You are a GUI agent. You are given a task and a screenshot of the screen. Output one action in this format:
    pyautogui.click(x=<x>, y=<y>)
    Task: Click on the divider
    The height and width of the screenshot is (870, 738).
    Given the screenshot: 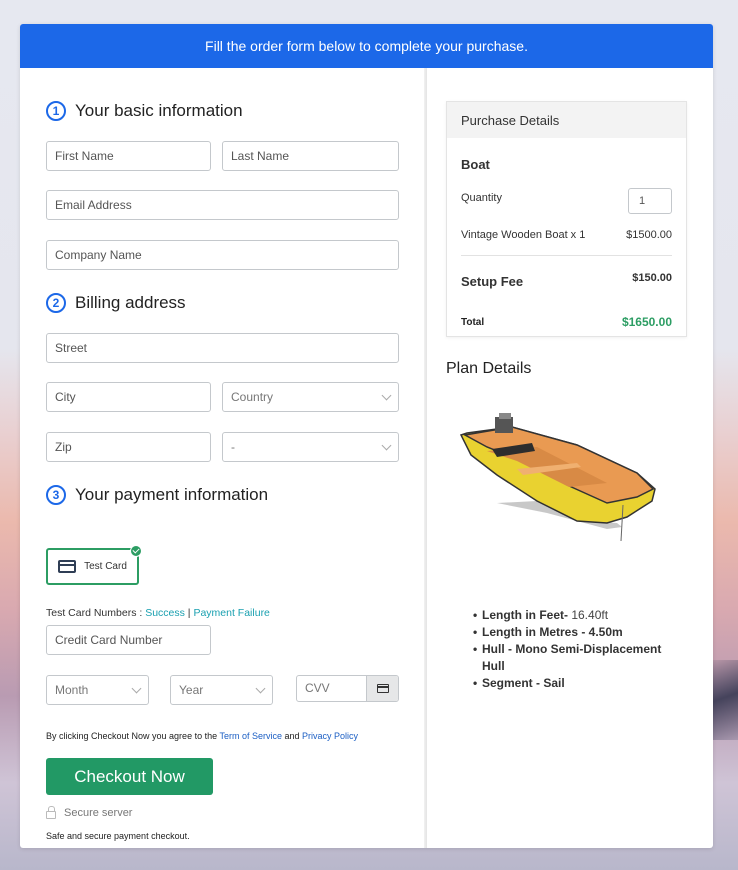 What is the action you would take?
    pyautogui.click(x=566, y=255)
    